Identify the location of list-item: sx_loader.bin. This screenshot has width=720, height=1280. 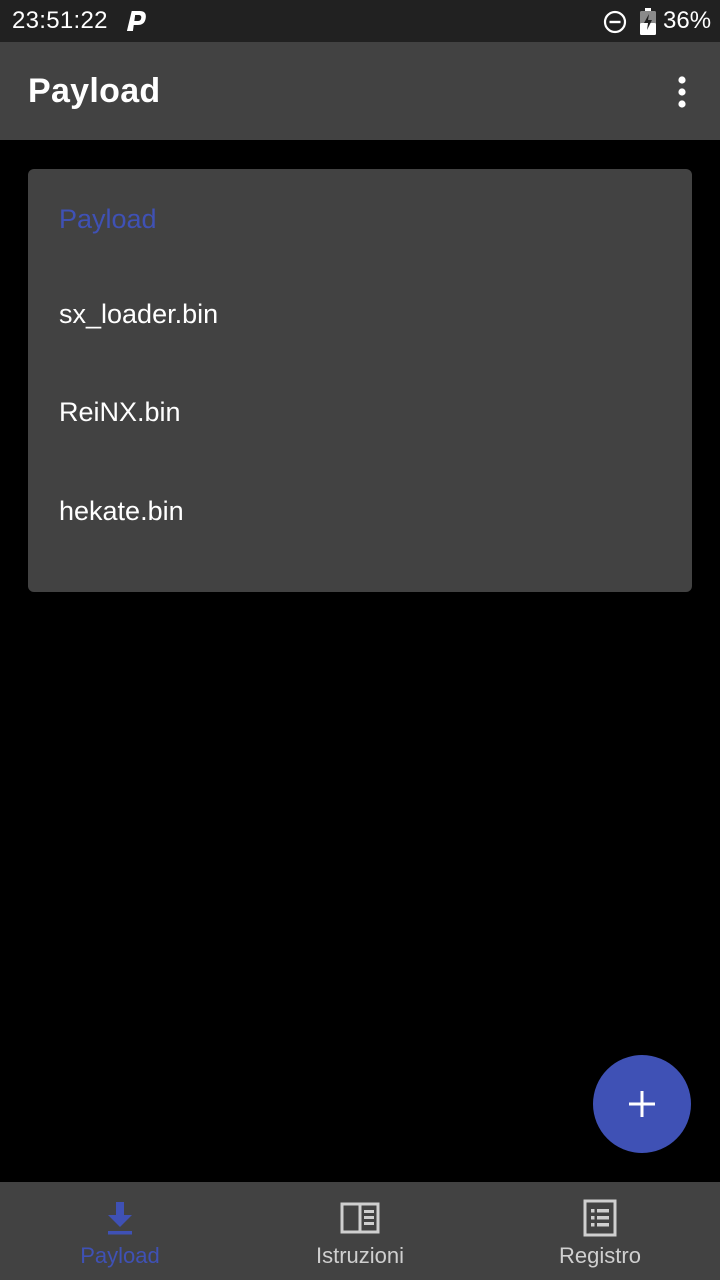
(360, 318).